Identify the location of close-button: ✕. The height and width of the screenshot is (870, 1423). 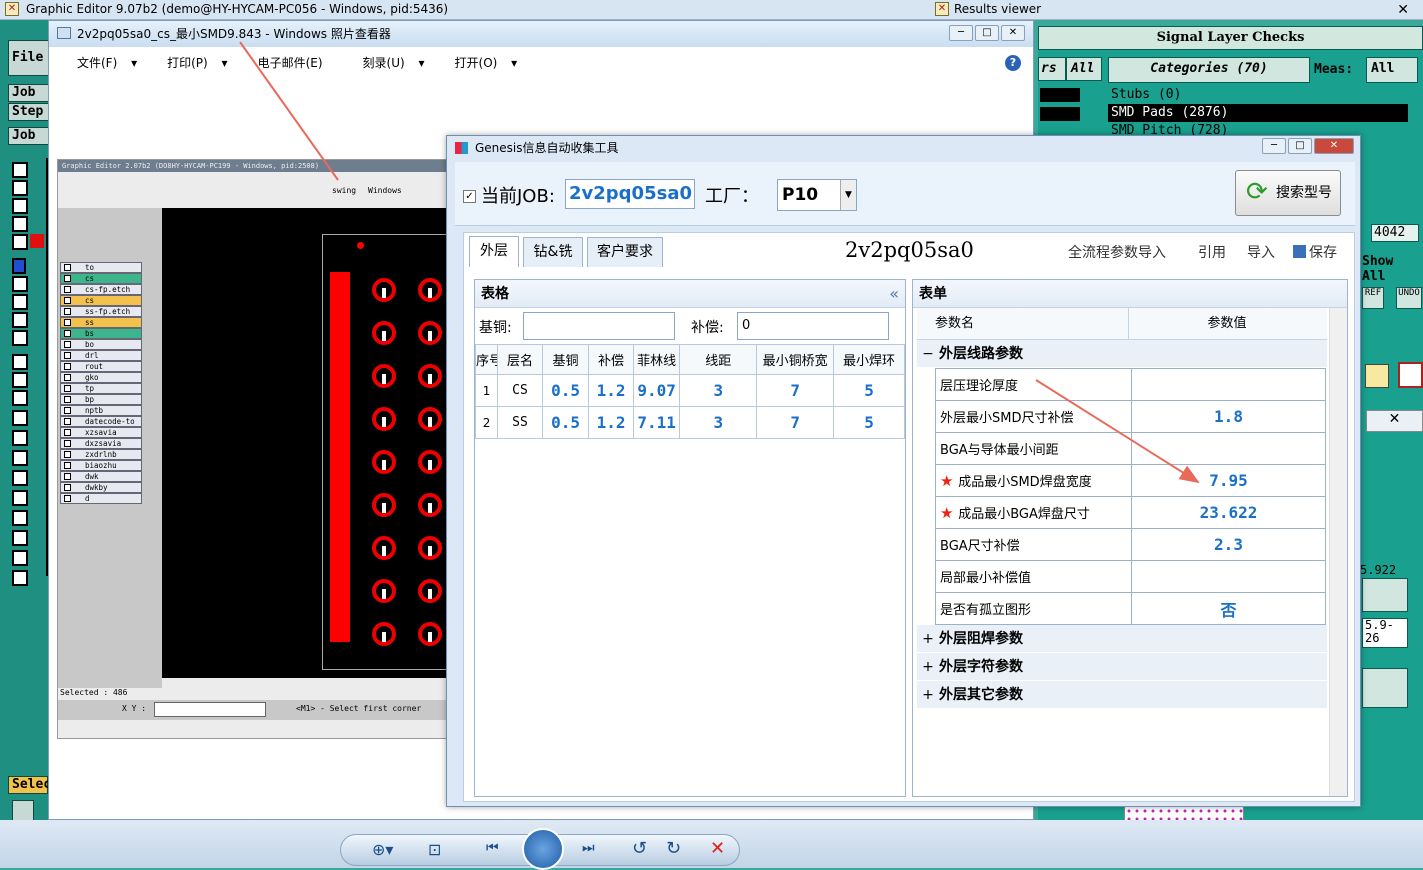
(1013, 33).